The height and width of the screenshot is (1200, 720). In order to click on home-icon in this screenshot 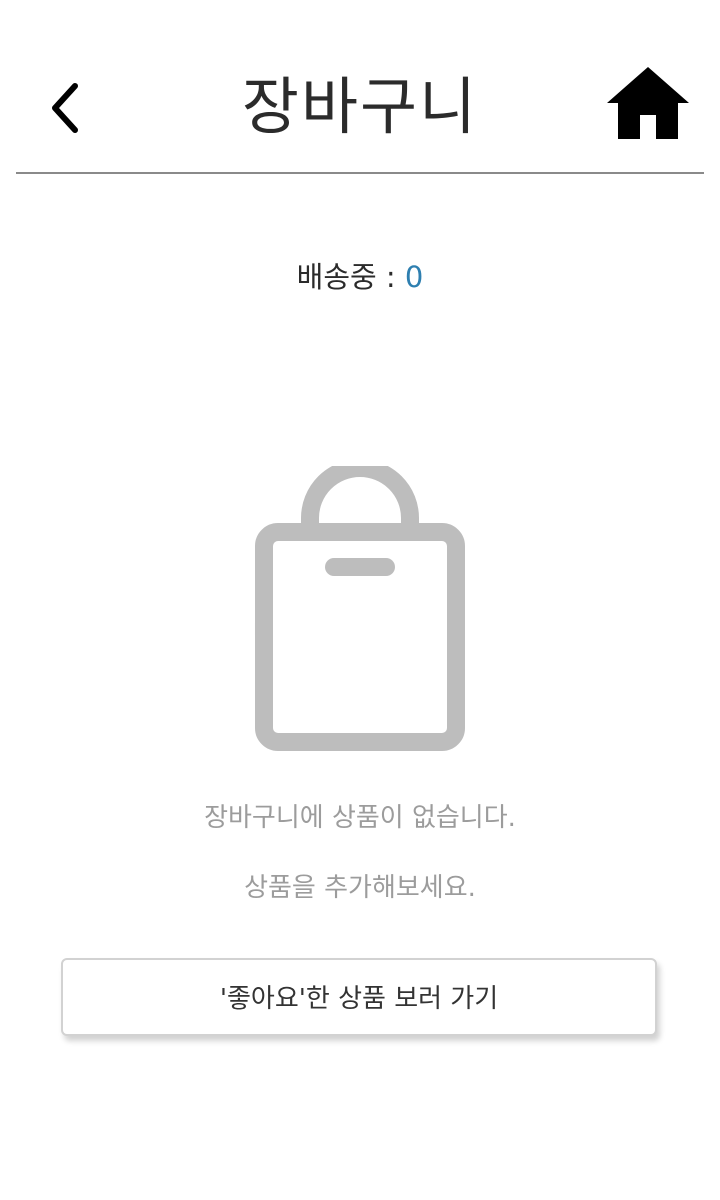, I will do `click(648, 103)`.